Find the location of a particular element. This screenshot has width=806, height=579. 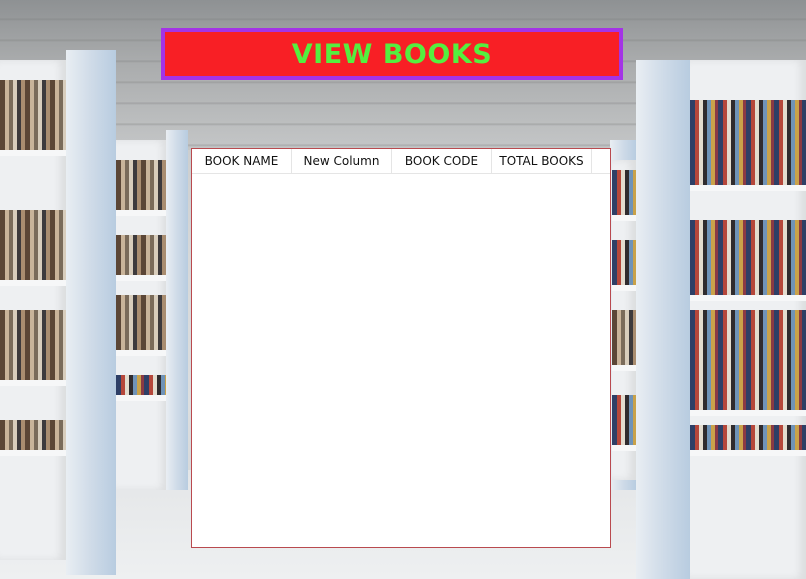

page-title: VIEW BOOKS is located at coordinates (392, 54).